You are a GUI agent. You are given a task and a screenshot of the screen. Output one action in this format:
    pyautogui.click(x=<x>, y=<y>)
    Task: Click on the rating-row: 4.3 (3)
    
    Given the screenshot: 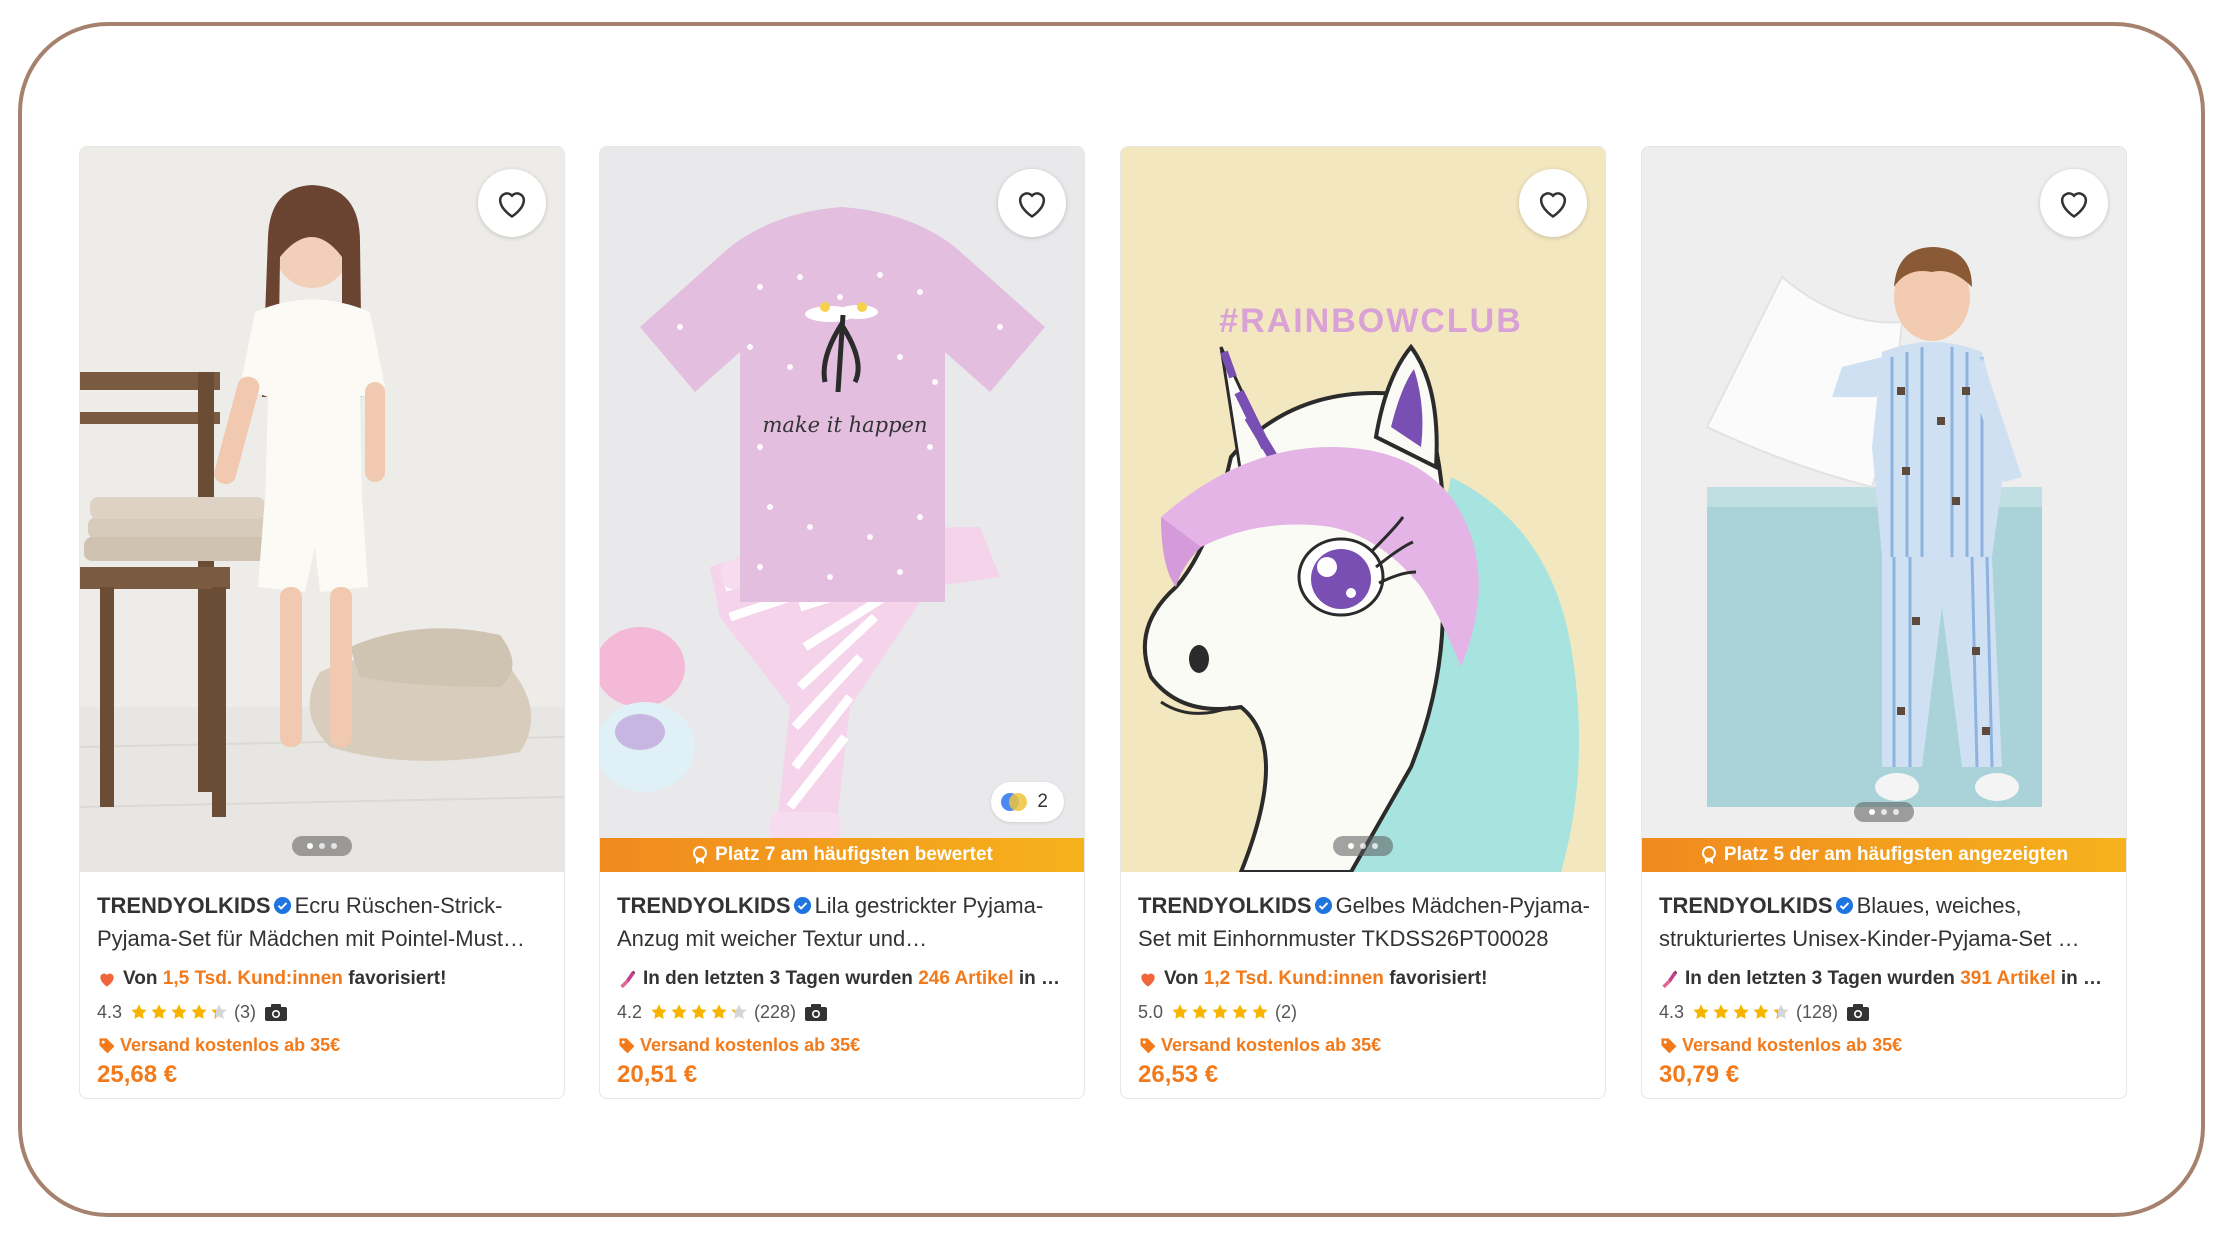 What is the action you would take?
    pyautogui.click(x=323, y=1012)
    